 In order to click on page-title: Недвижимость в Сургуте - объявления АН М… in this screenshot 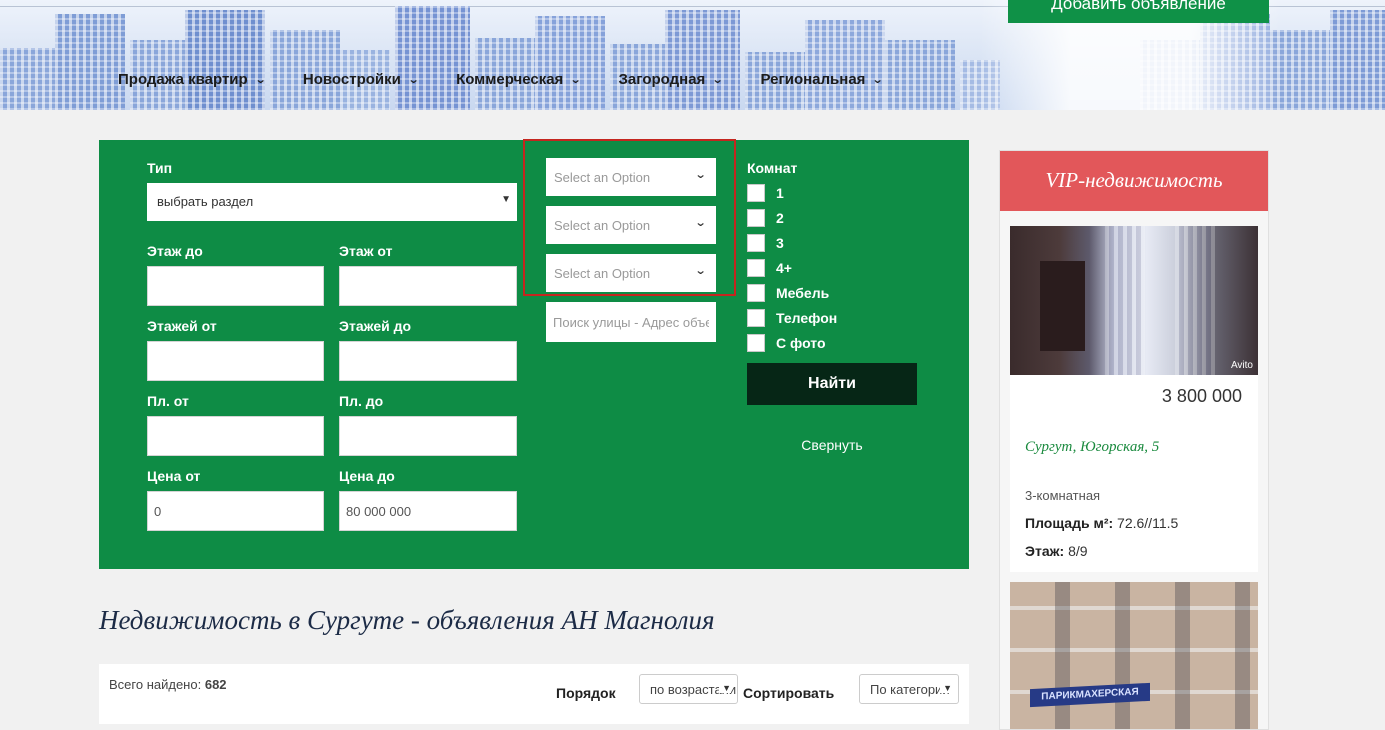, I will do `click(407, 620)`.